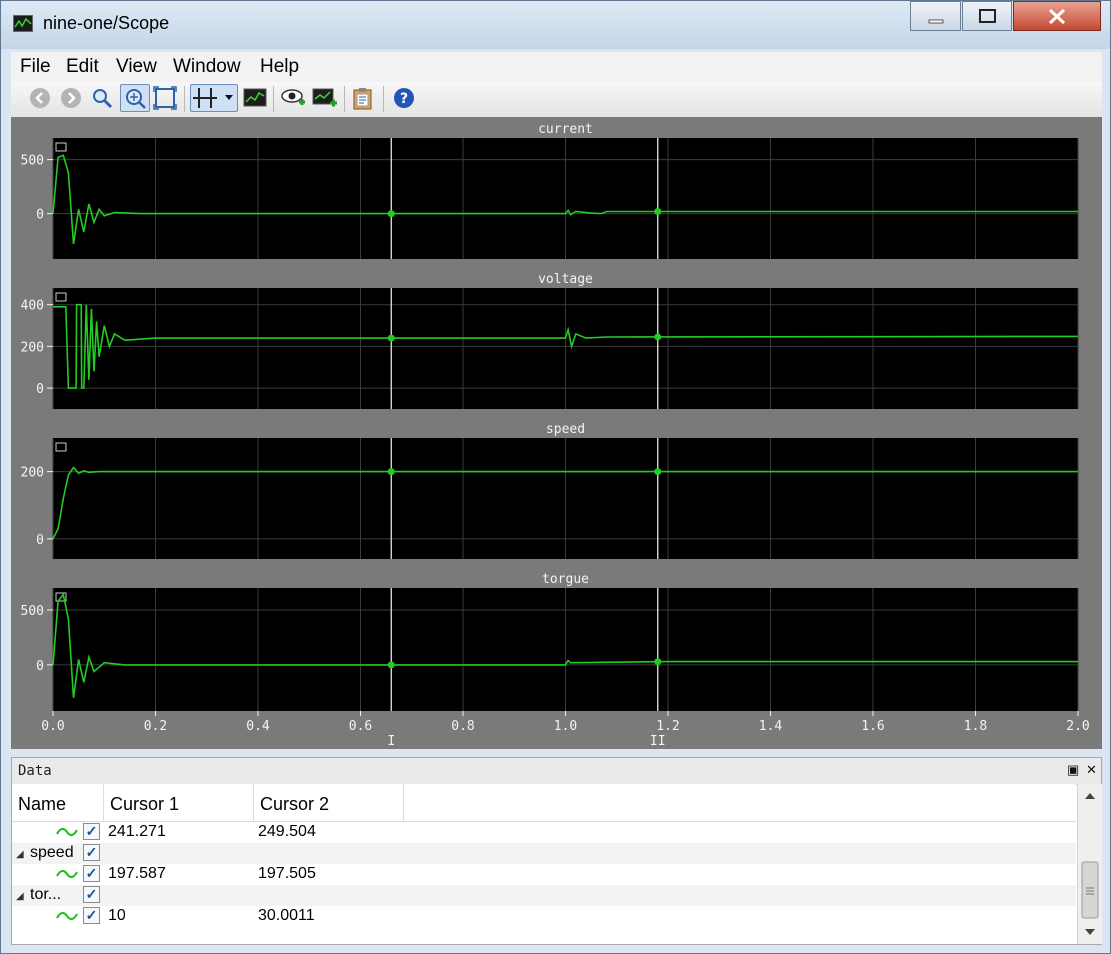 This screenshot has width=1111, height=954. Describe the element at coordinates (287, 873) in the screenshot. I see `cursor-2-value: 197.505` at that location.